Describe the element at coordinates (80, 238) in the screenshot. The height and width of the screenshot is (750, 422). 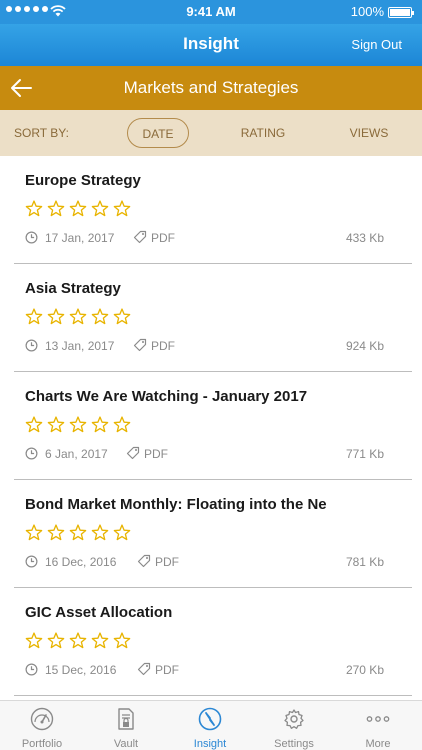
I see `document-date: 17 Jan, 2017` at that location.